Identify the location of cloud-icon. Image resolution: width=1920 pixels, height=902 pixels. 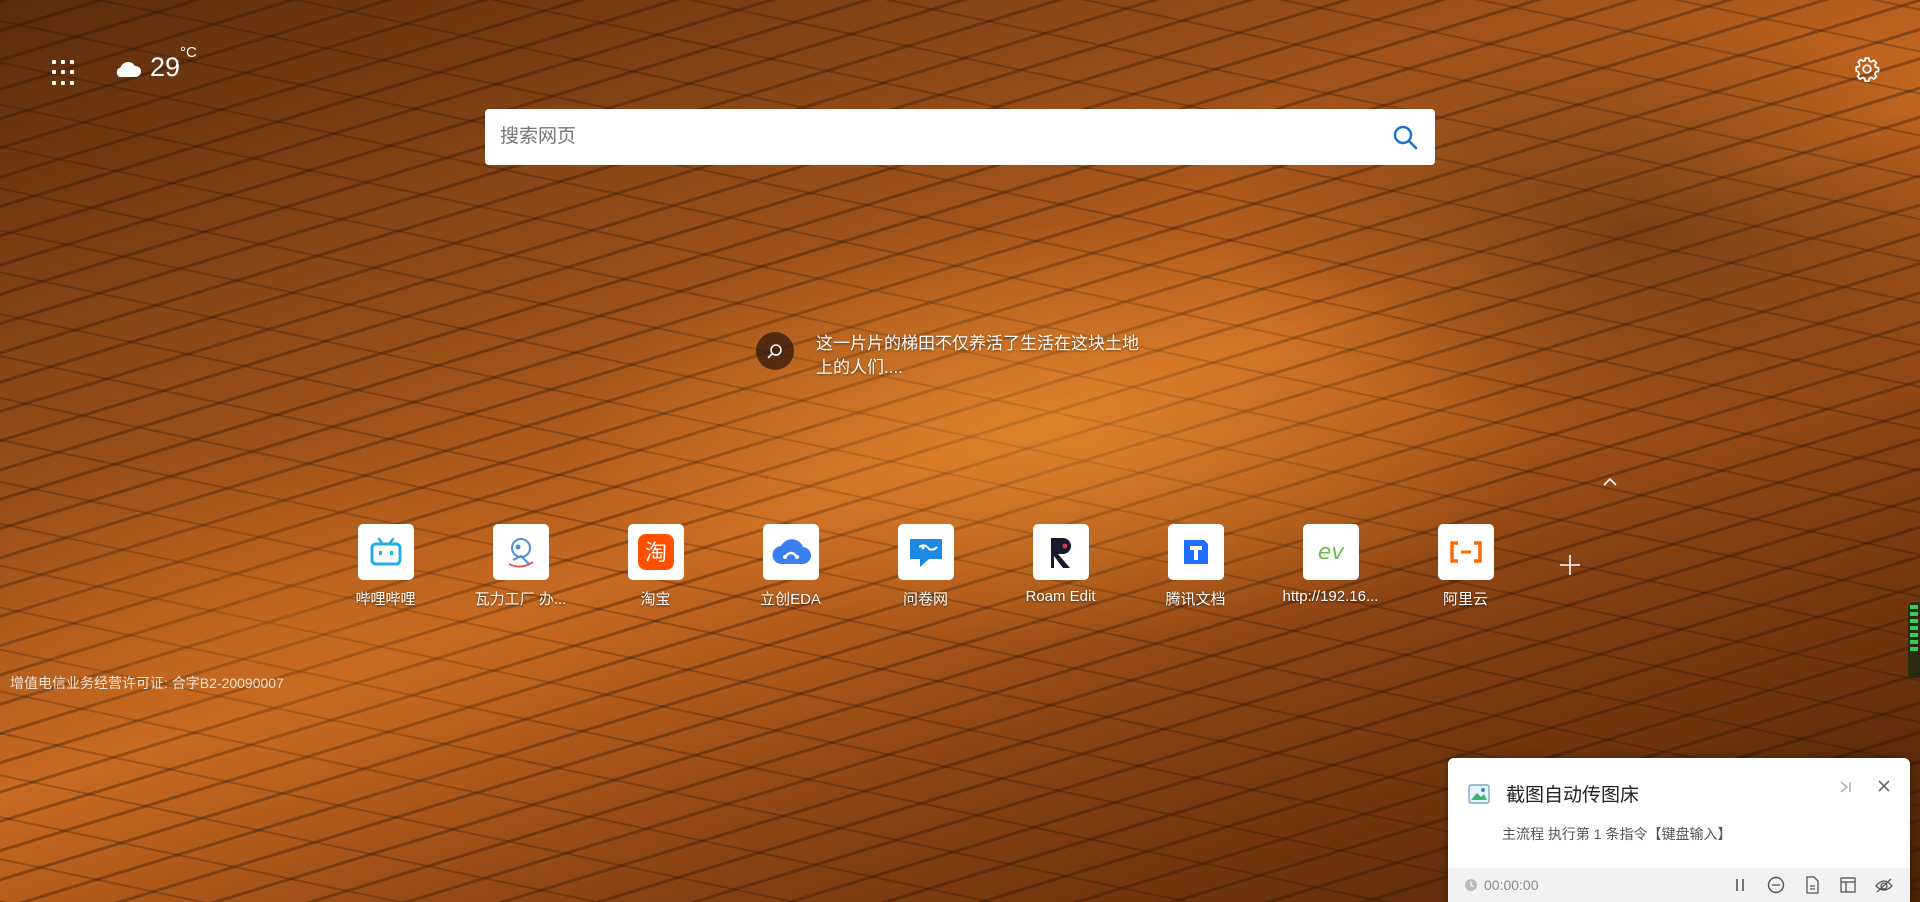
(129, 69).